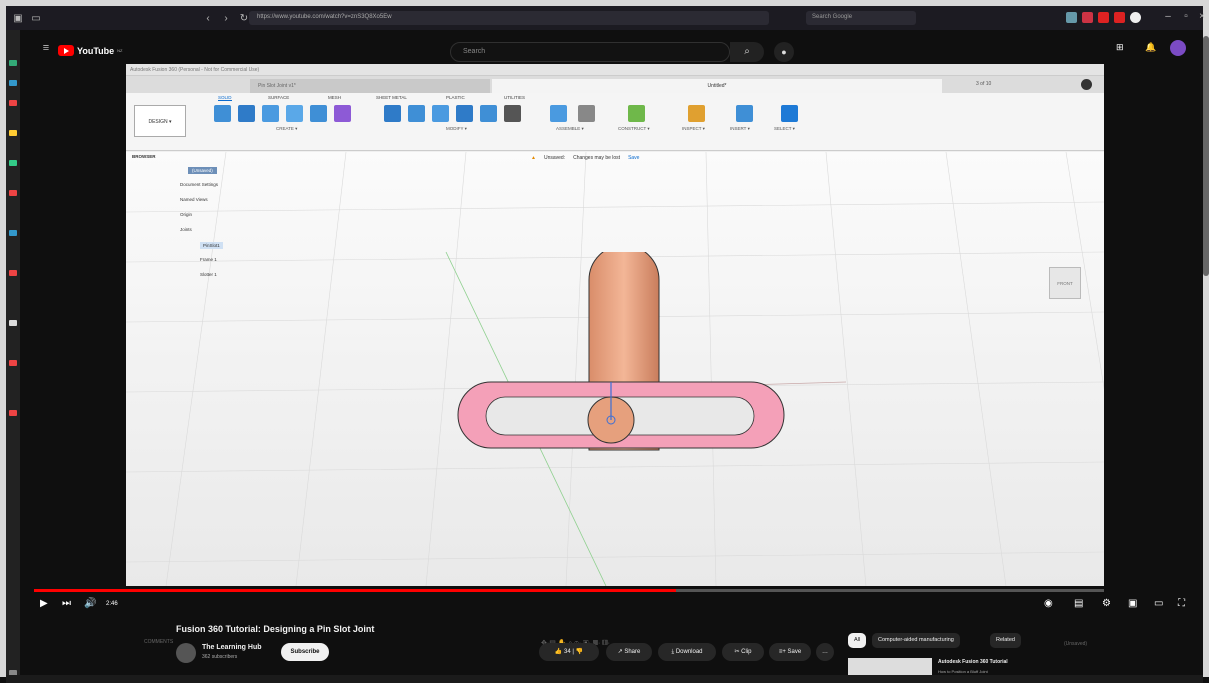 Image resolution: width=1209 pixels, height=683 pixels. I want to click on theater-mode-icon: ▭, so click(1158, 603).